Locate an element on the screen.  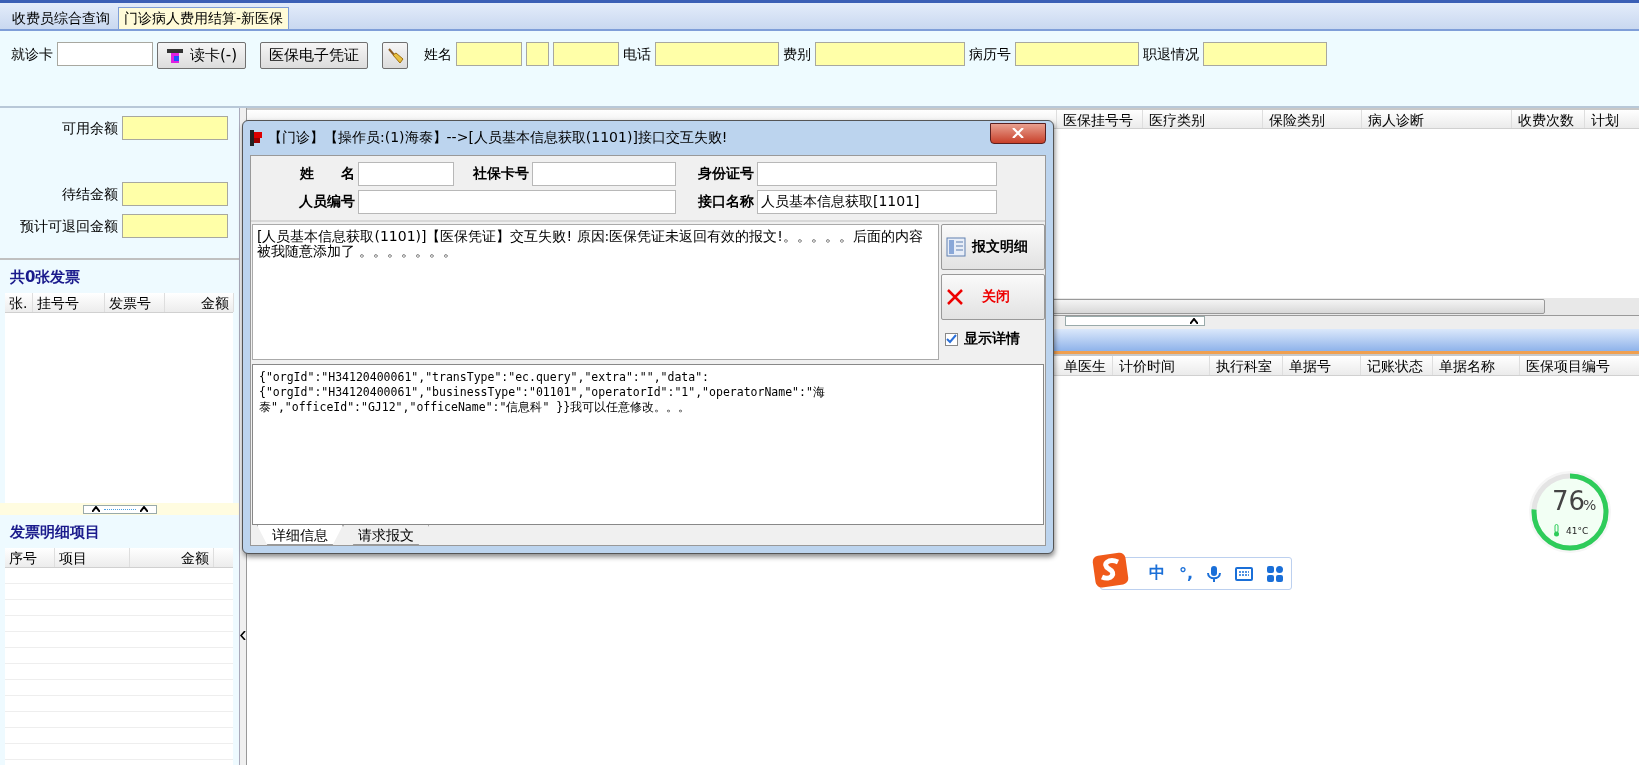
column-header: 病人诊断 is located at coordinates (1437, 119).